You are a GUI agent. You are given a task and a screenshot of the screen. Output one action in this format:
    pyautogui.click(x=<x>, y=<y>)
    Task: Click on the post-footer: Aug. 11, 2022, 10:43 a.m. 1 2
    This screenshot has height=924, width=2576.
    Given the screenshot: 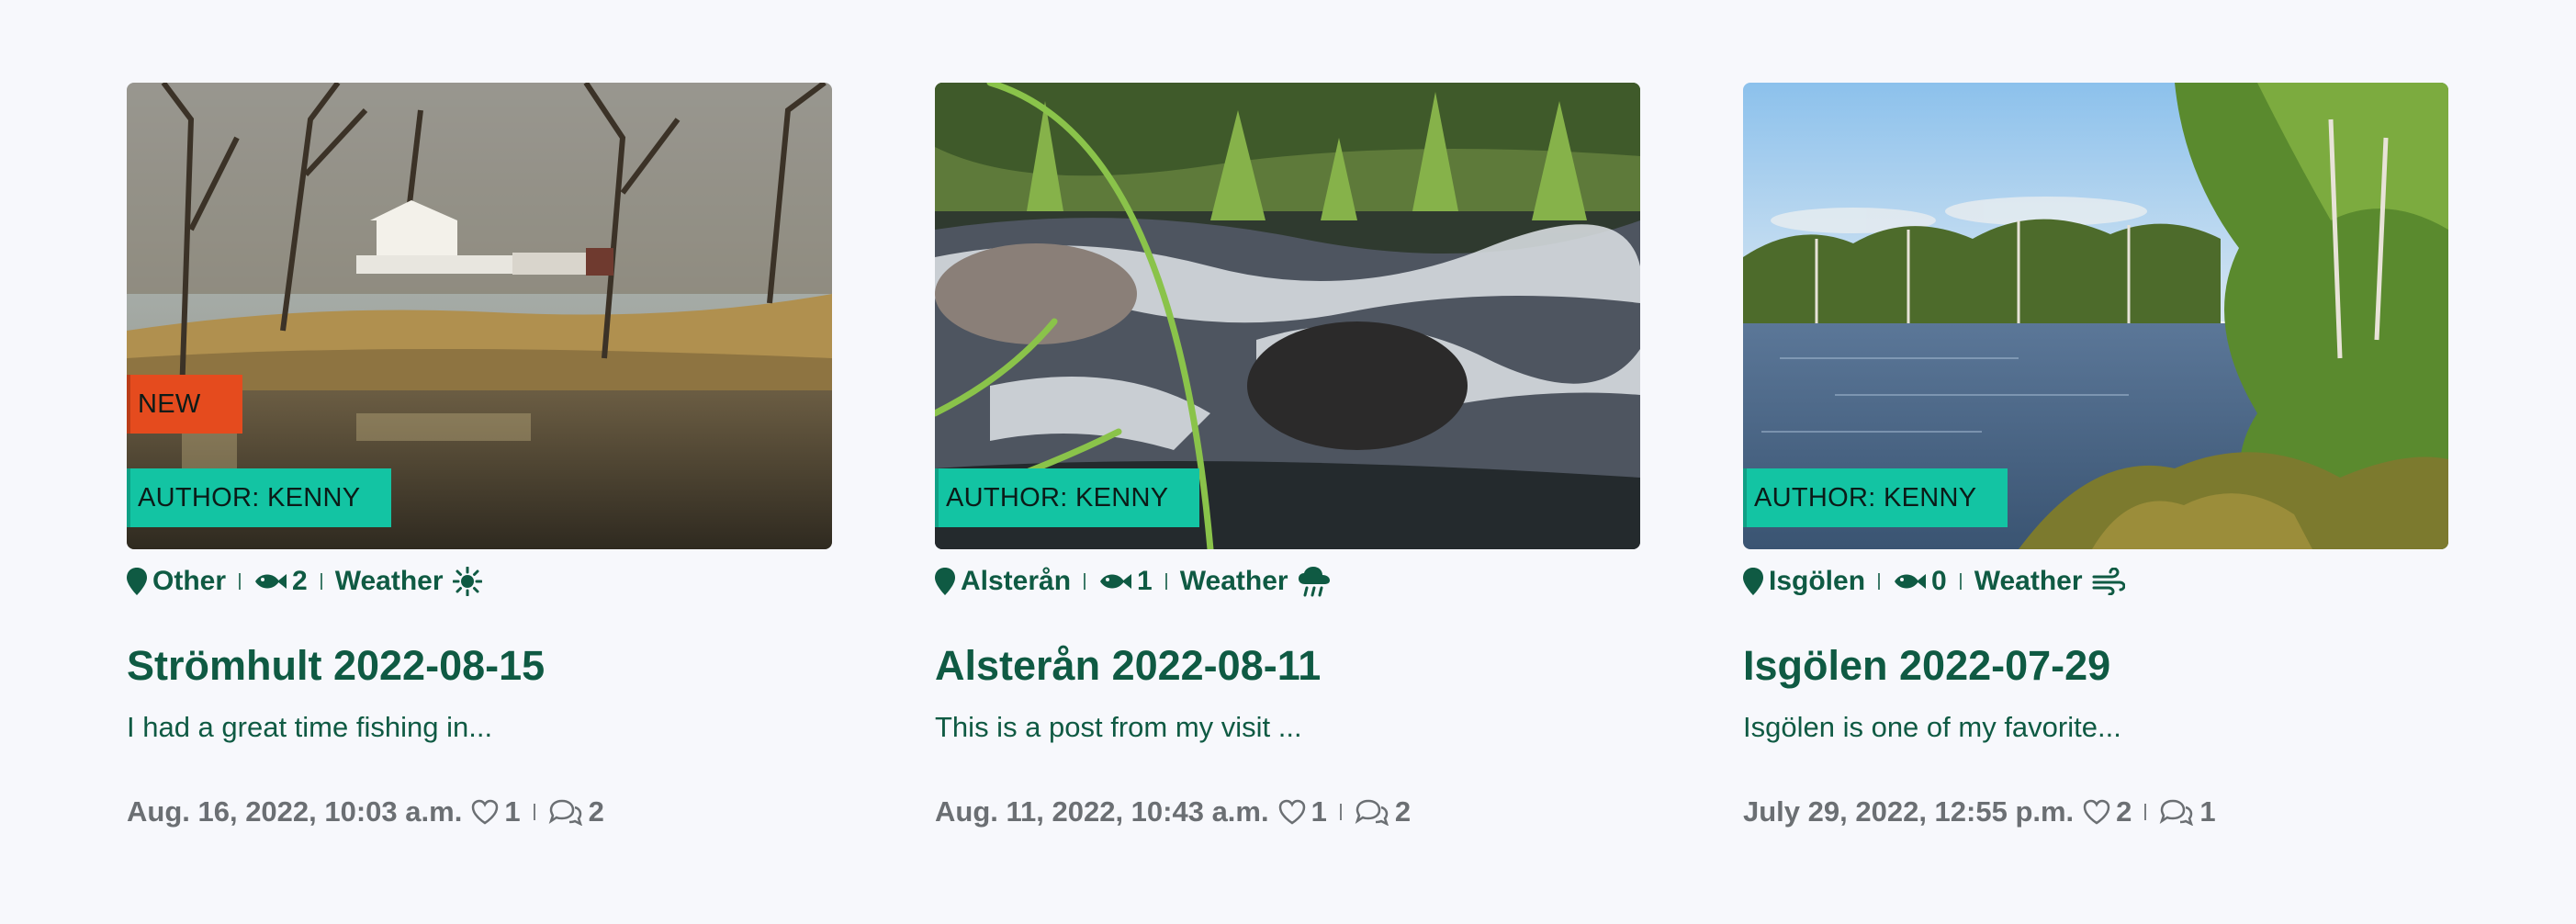 What is the action you would take?
    pyautogui.click(x=1287, y=811)
    